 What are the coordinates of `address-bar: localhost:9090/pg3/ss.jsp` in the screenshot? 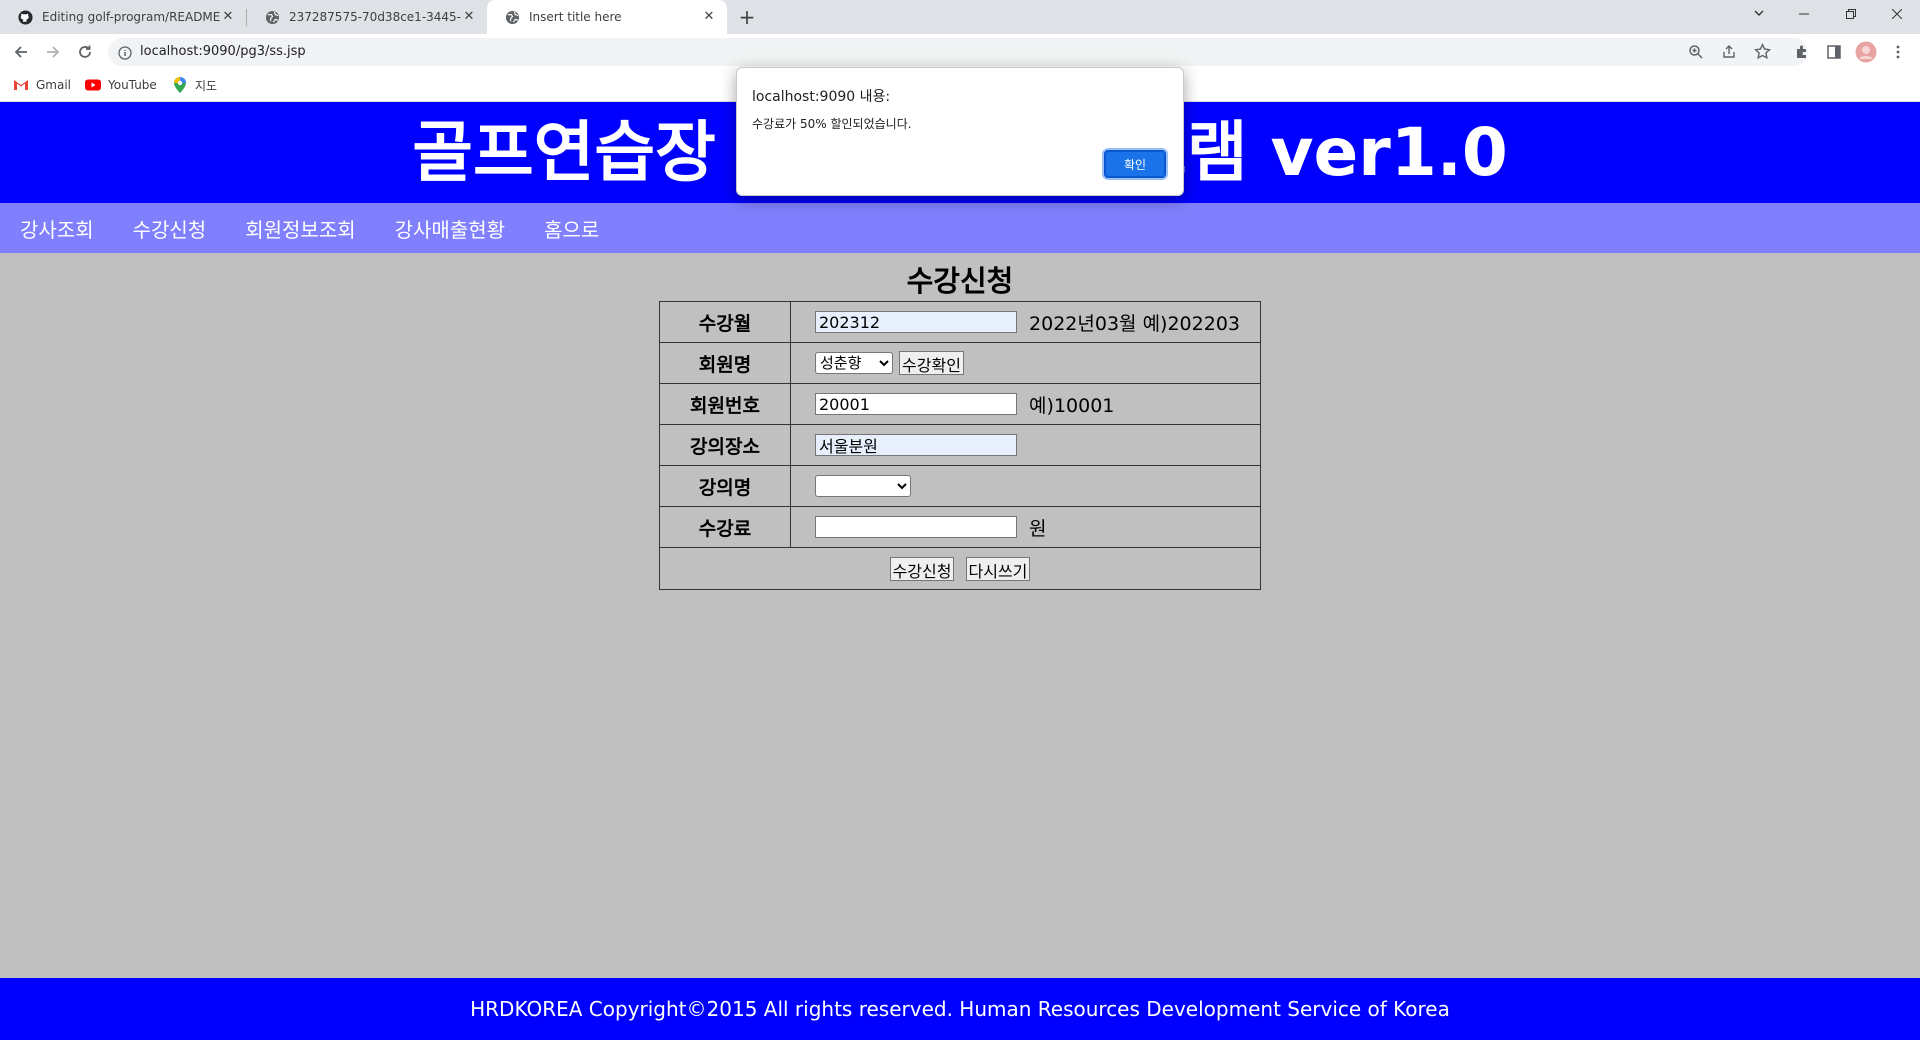 It's located at (958, 52).